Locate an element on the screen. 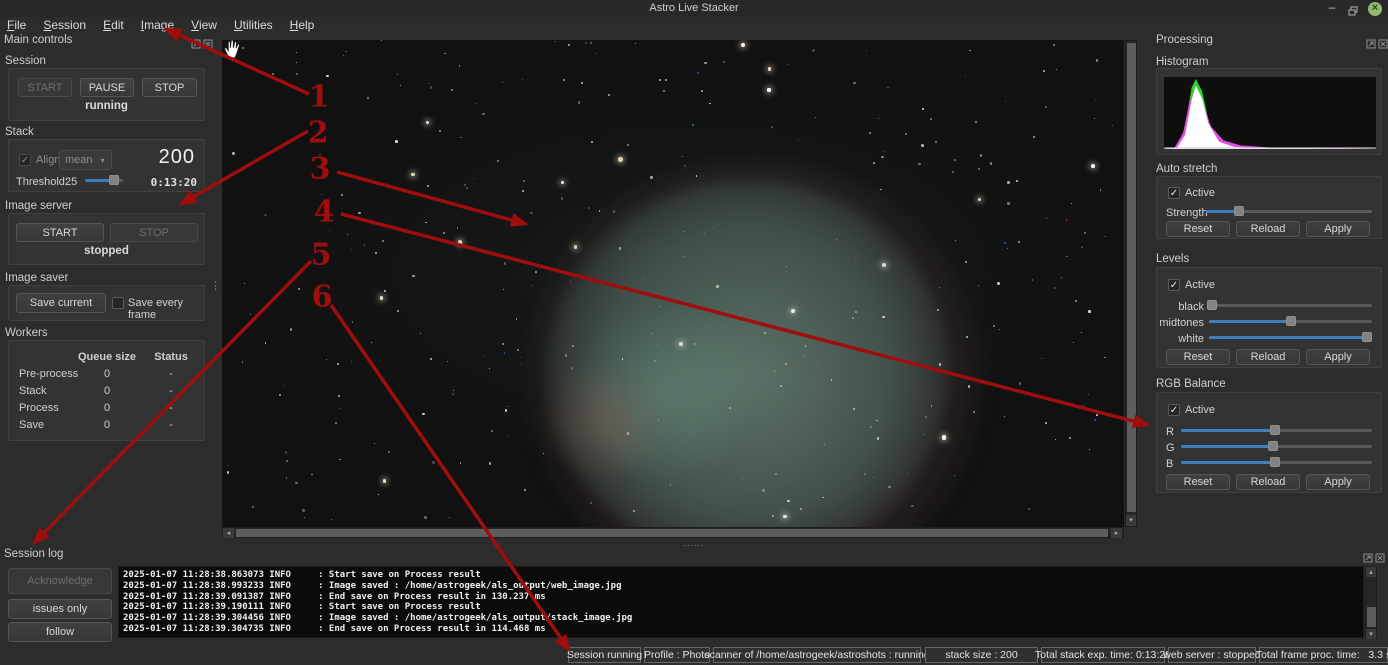 The image size is (1388, 665). rgb-groupbox: ✓ Active R G B Reset Reload Apply is located at coordinates (1269, 442).